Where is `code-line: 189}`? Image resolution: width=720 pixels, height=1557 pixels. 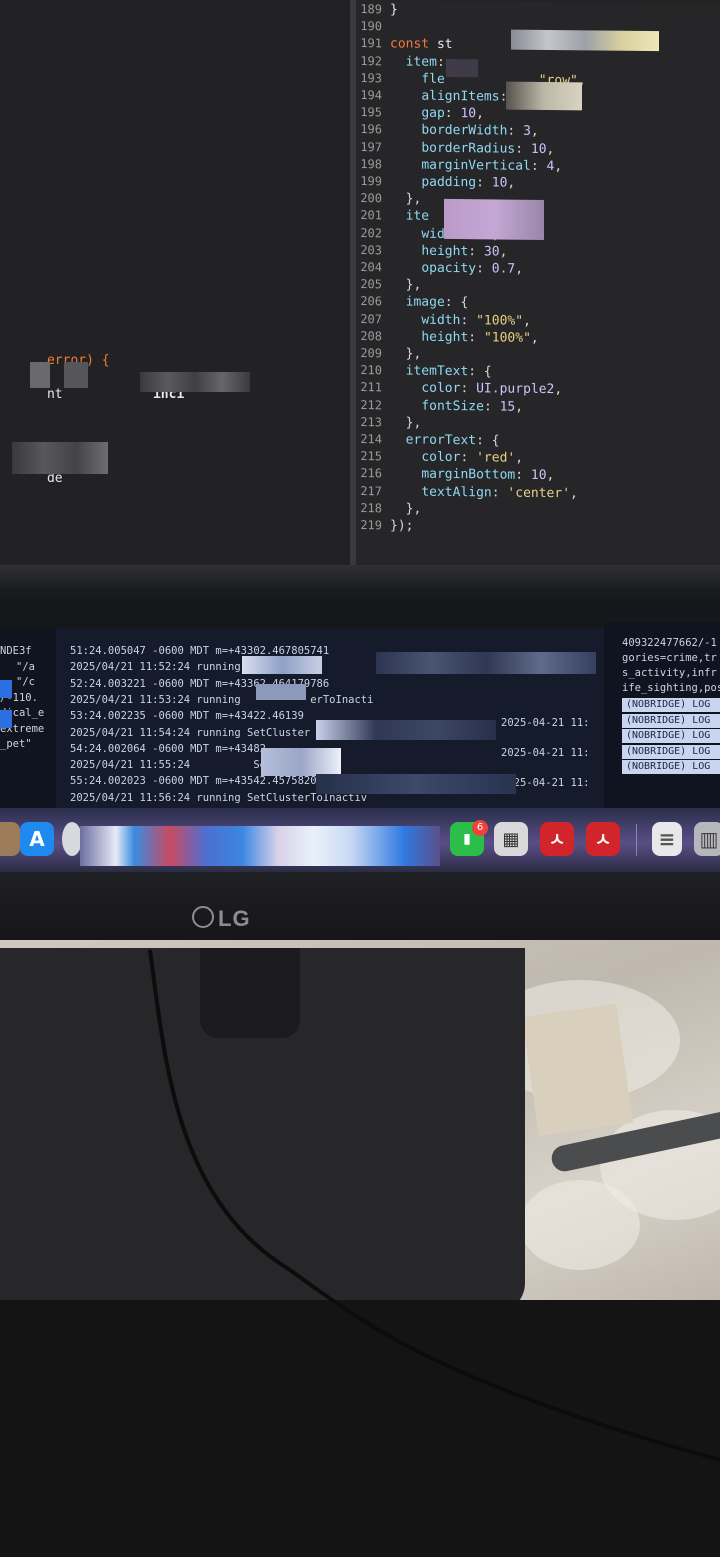 code-line: 189} is located at coordinates (377, 9).